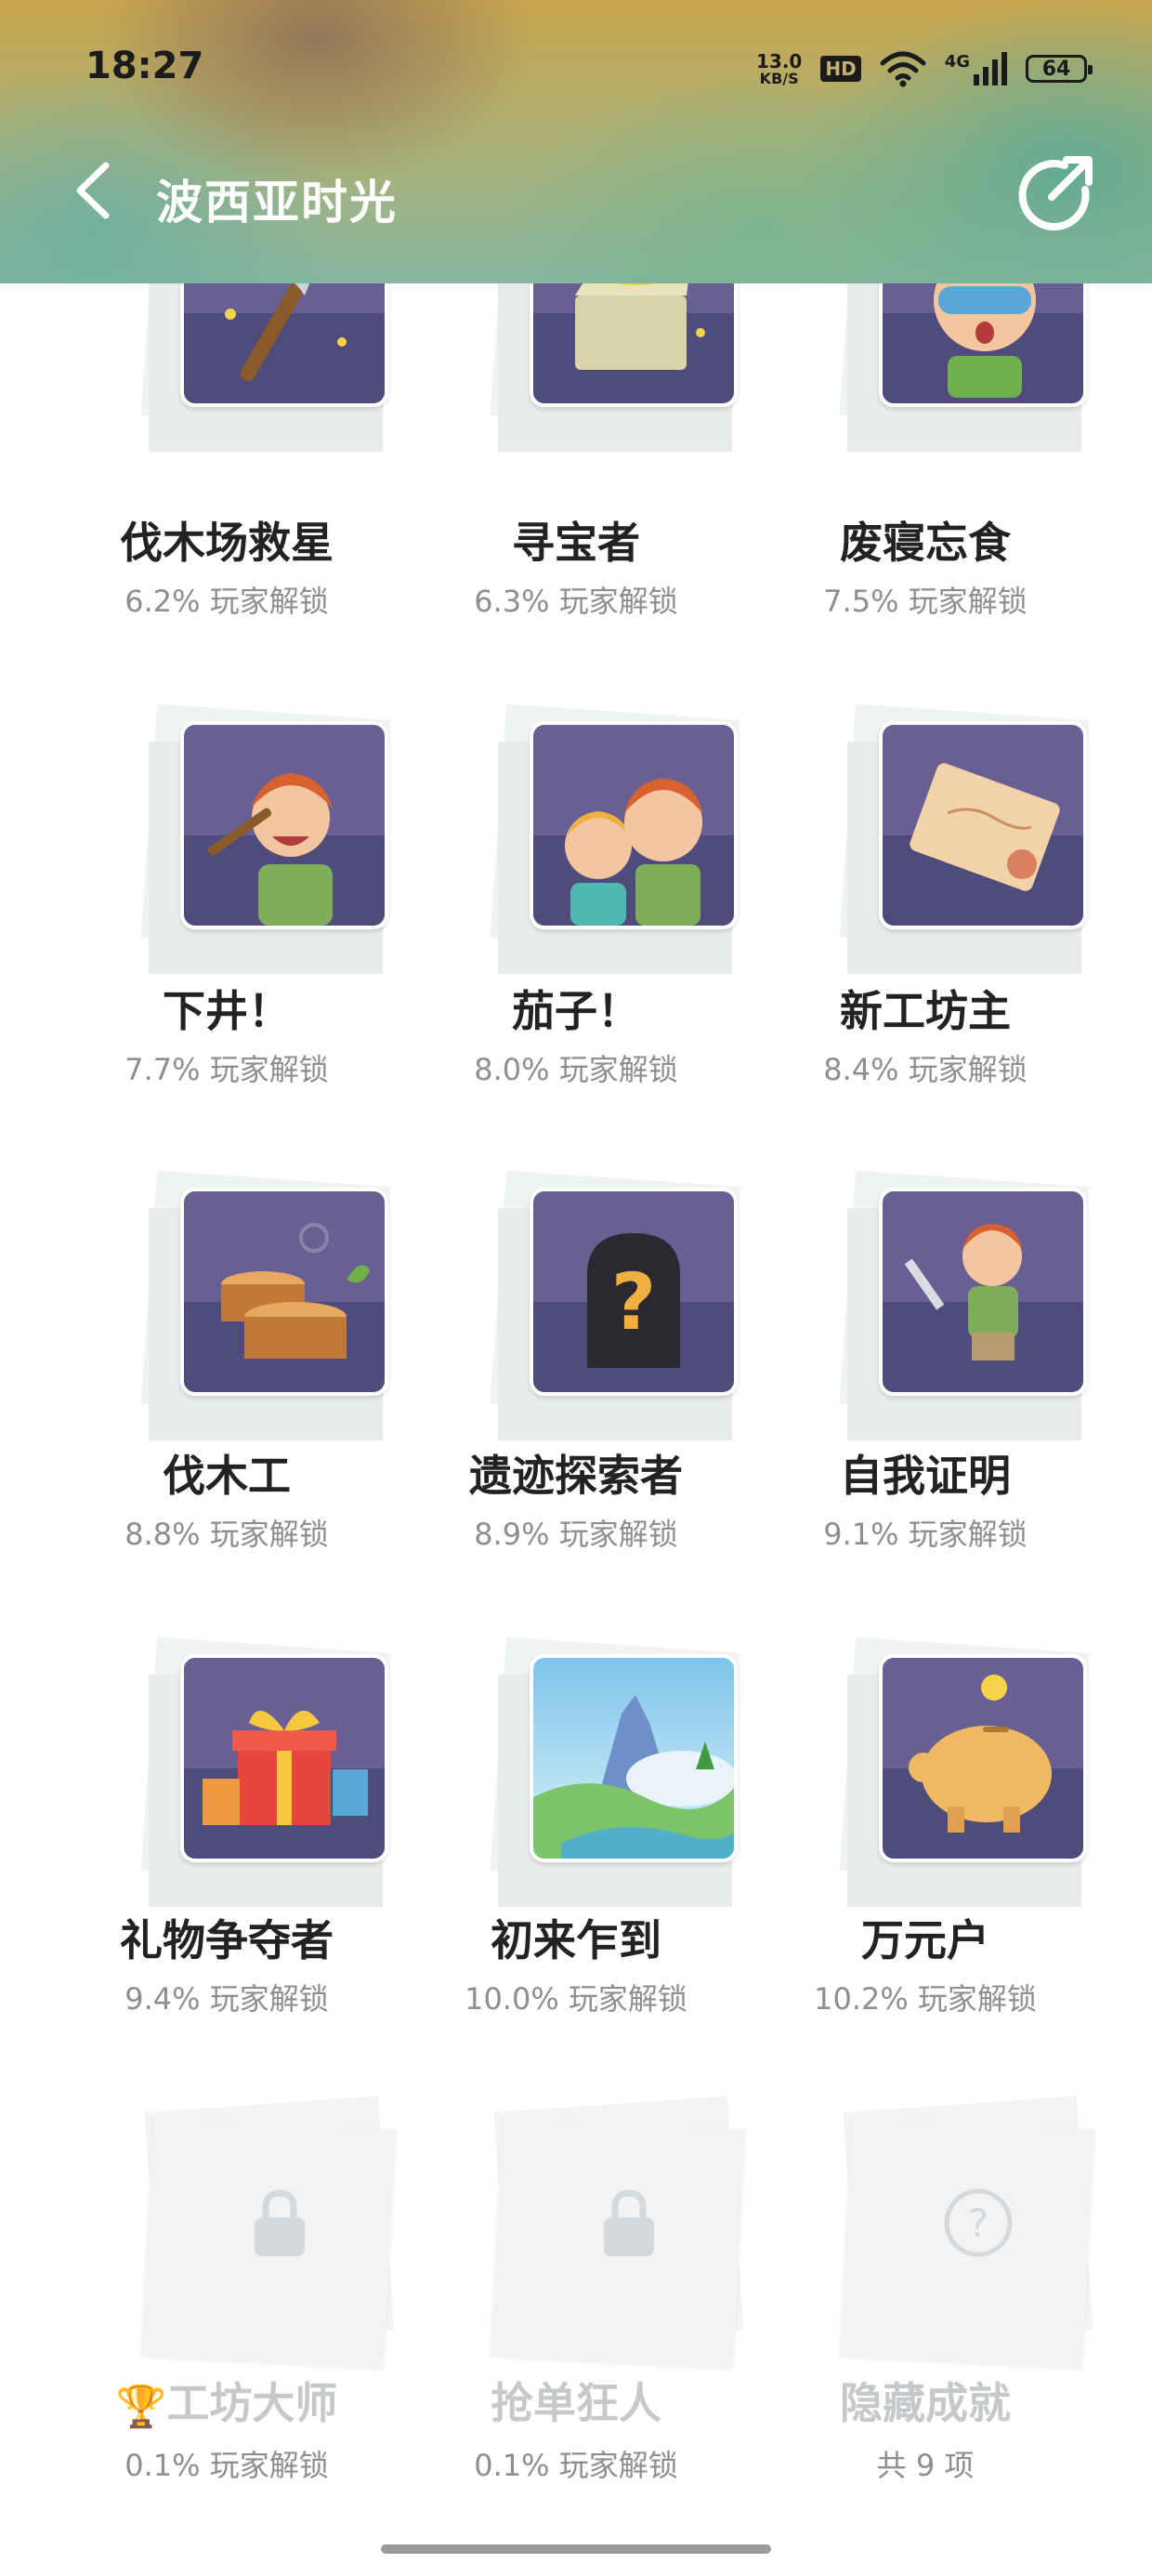 This screenshot has height=2576, width=1152. I want to click on piggy-bank-icon, so click(983, 1758).